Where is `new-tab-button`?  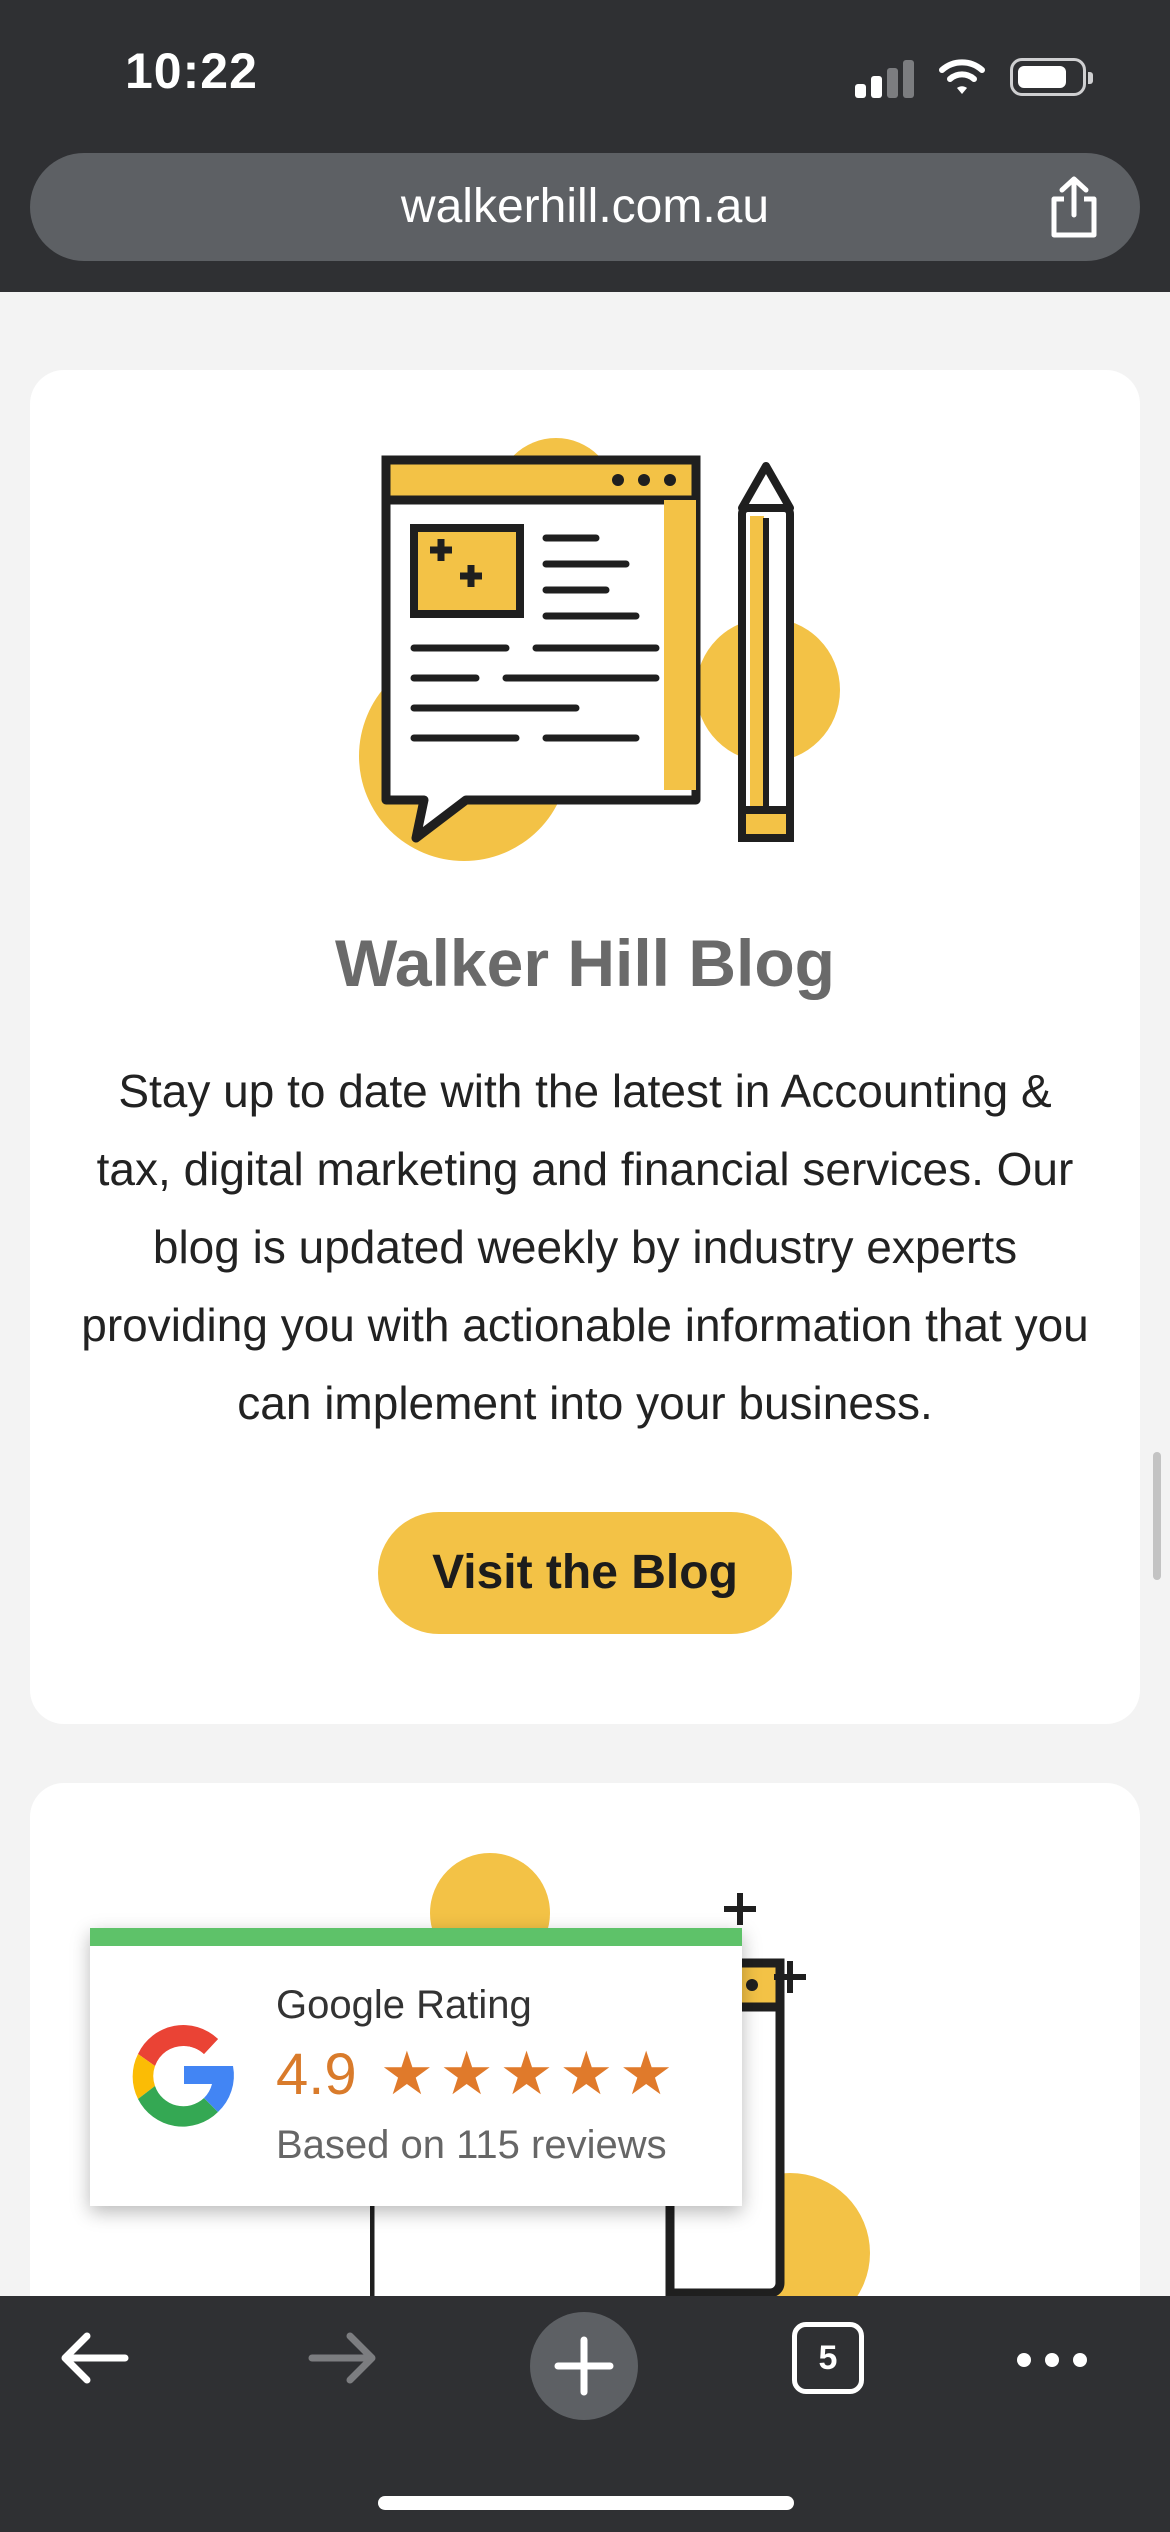
new-tab-button is located at coordinates (584, 2366).